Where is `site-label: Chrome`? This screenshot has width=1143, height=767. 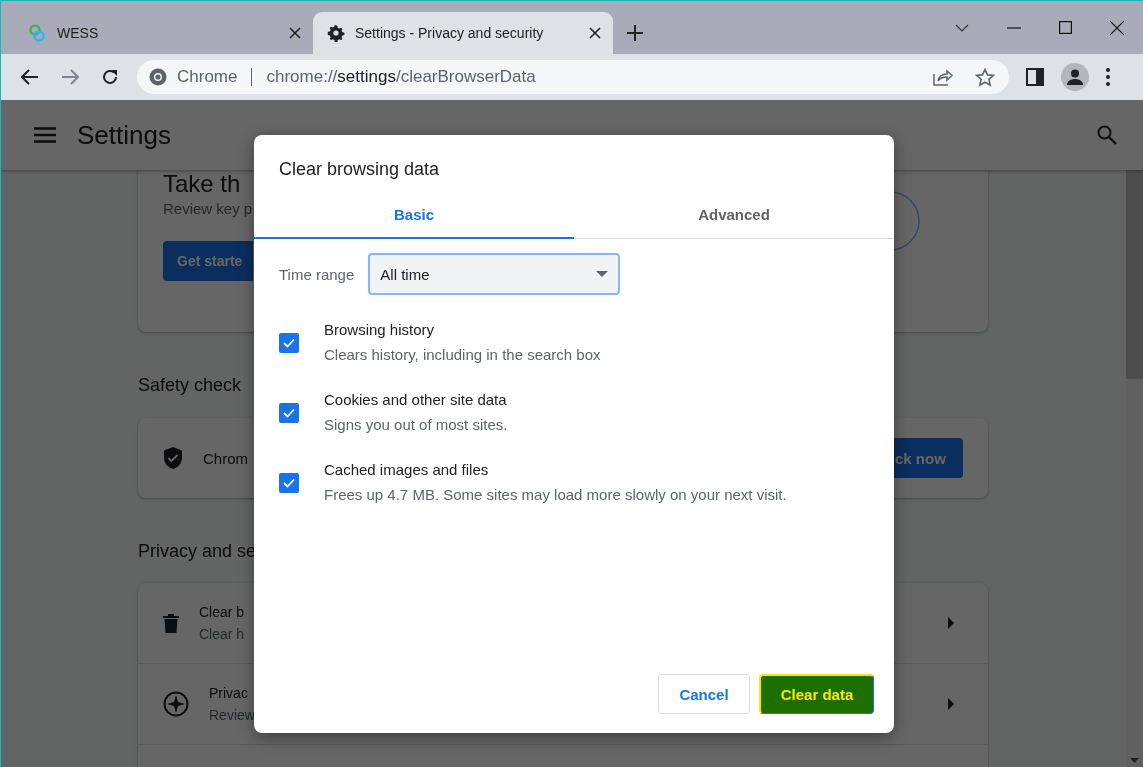
site-label: Chrome is located at coordinates (207, 77).